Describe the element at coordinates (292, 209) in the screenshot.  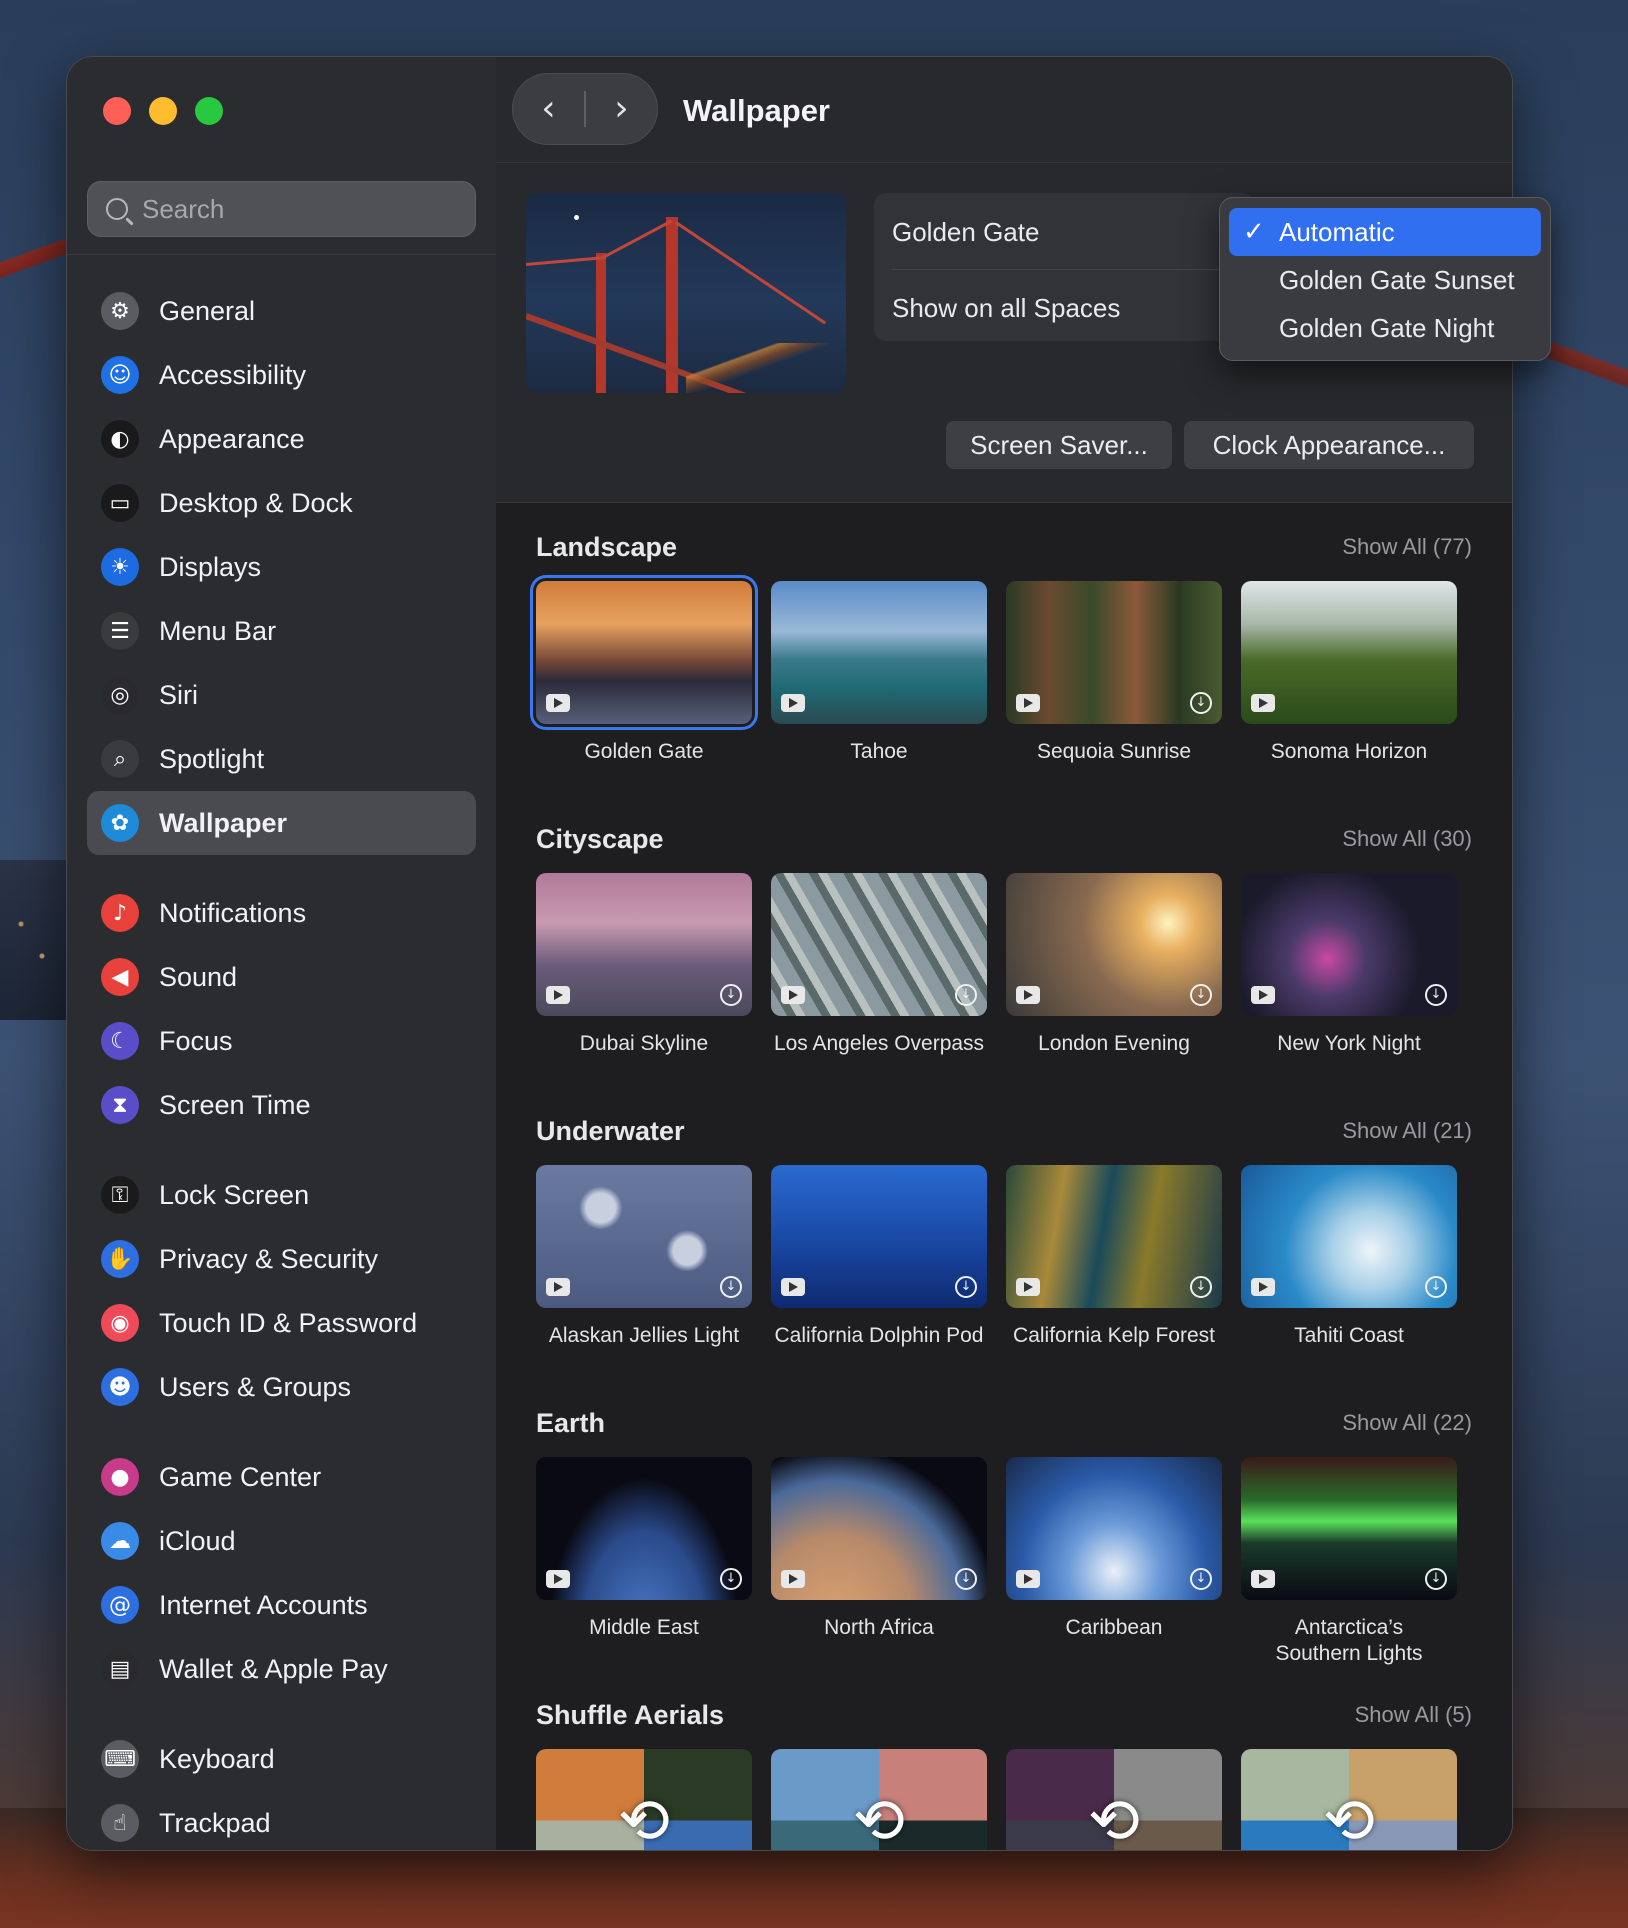
I see `search-input` at that location.